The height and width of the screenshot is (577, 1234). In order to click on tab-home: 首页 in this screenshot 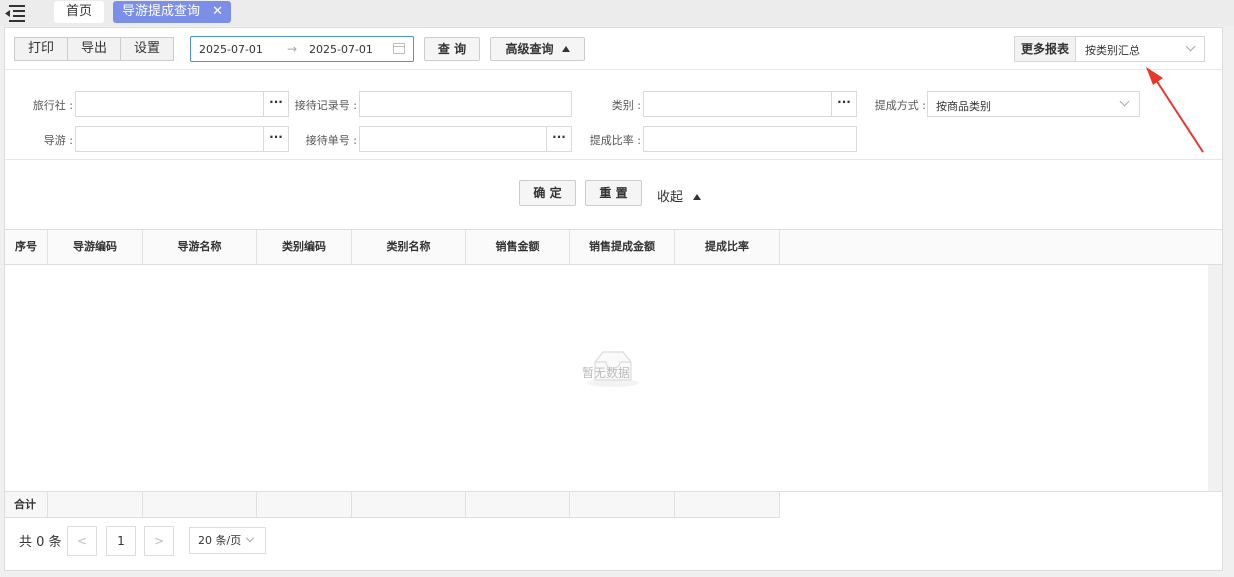, I will do `click(79, 12)`.